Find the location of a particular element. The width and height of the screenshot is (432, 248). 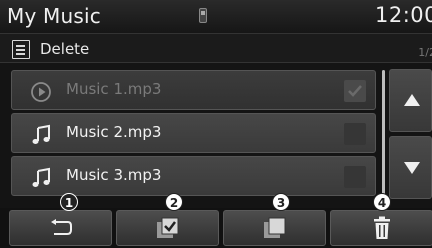

page-indicator: 1/2 is located at coordinates (425, 52).